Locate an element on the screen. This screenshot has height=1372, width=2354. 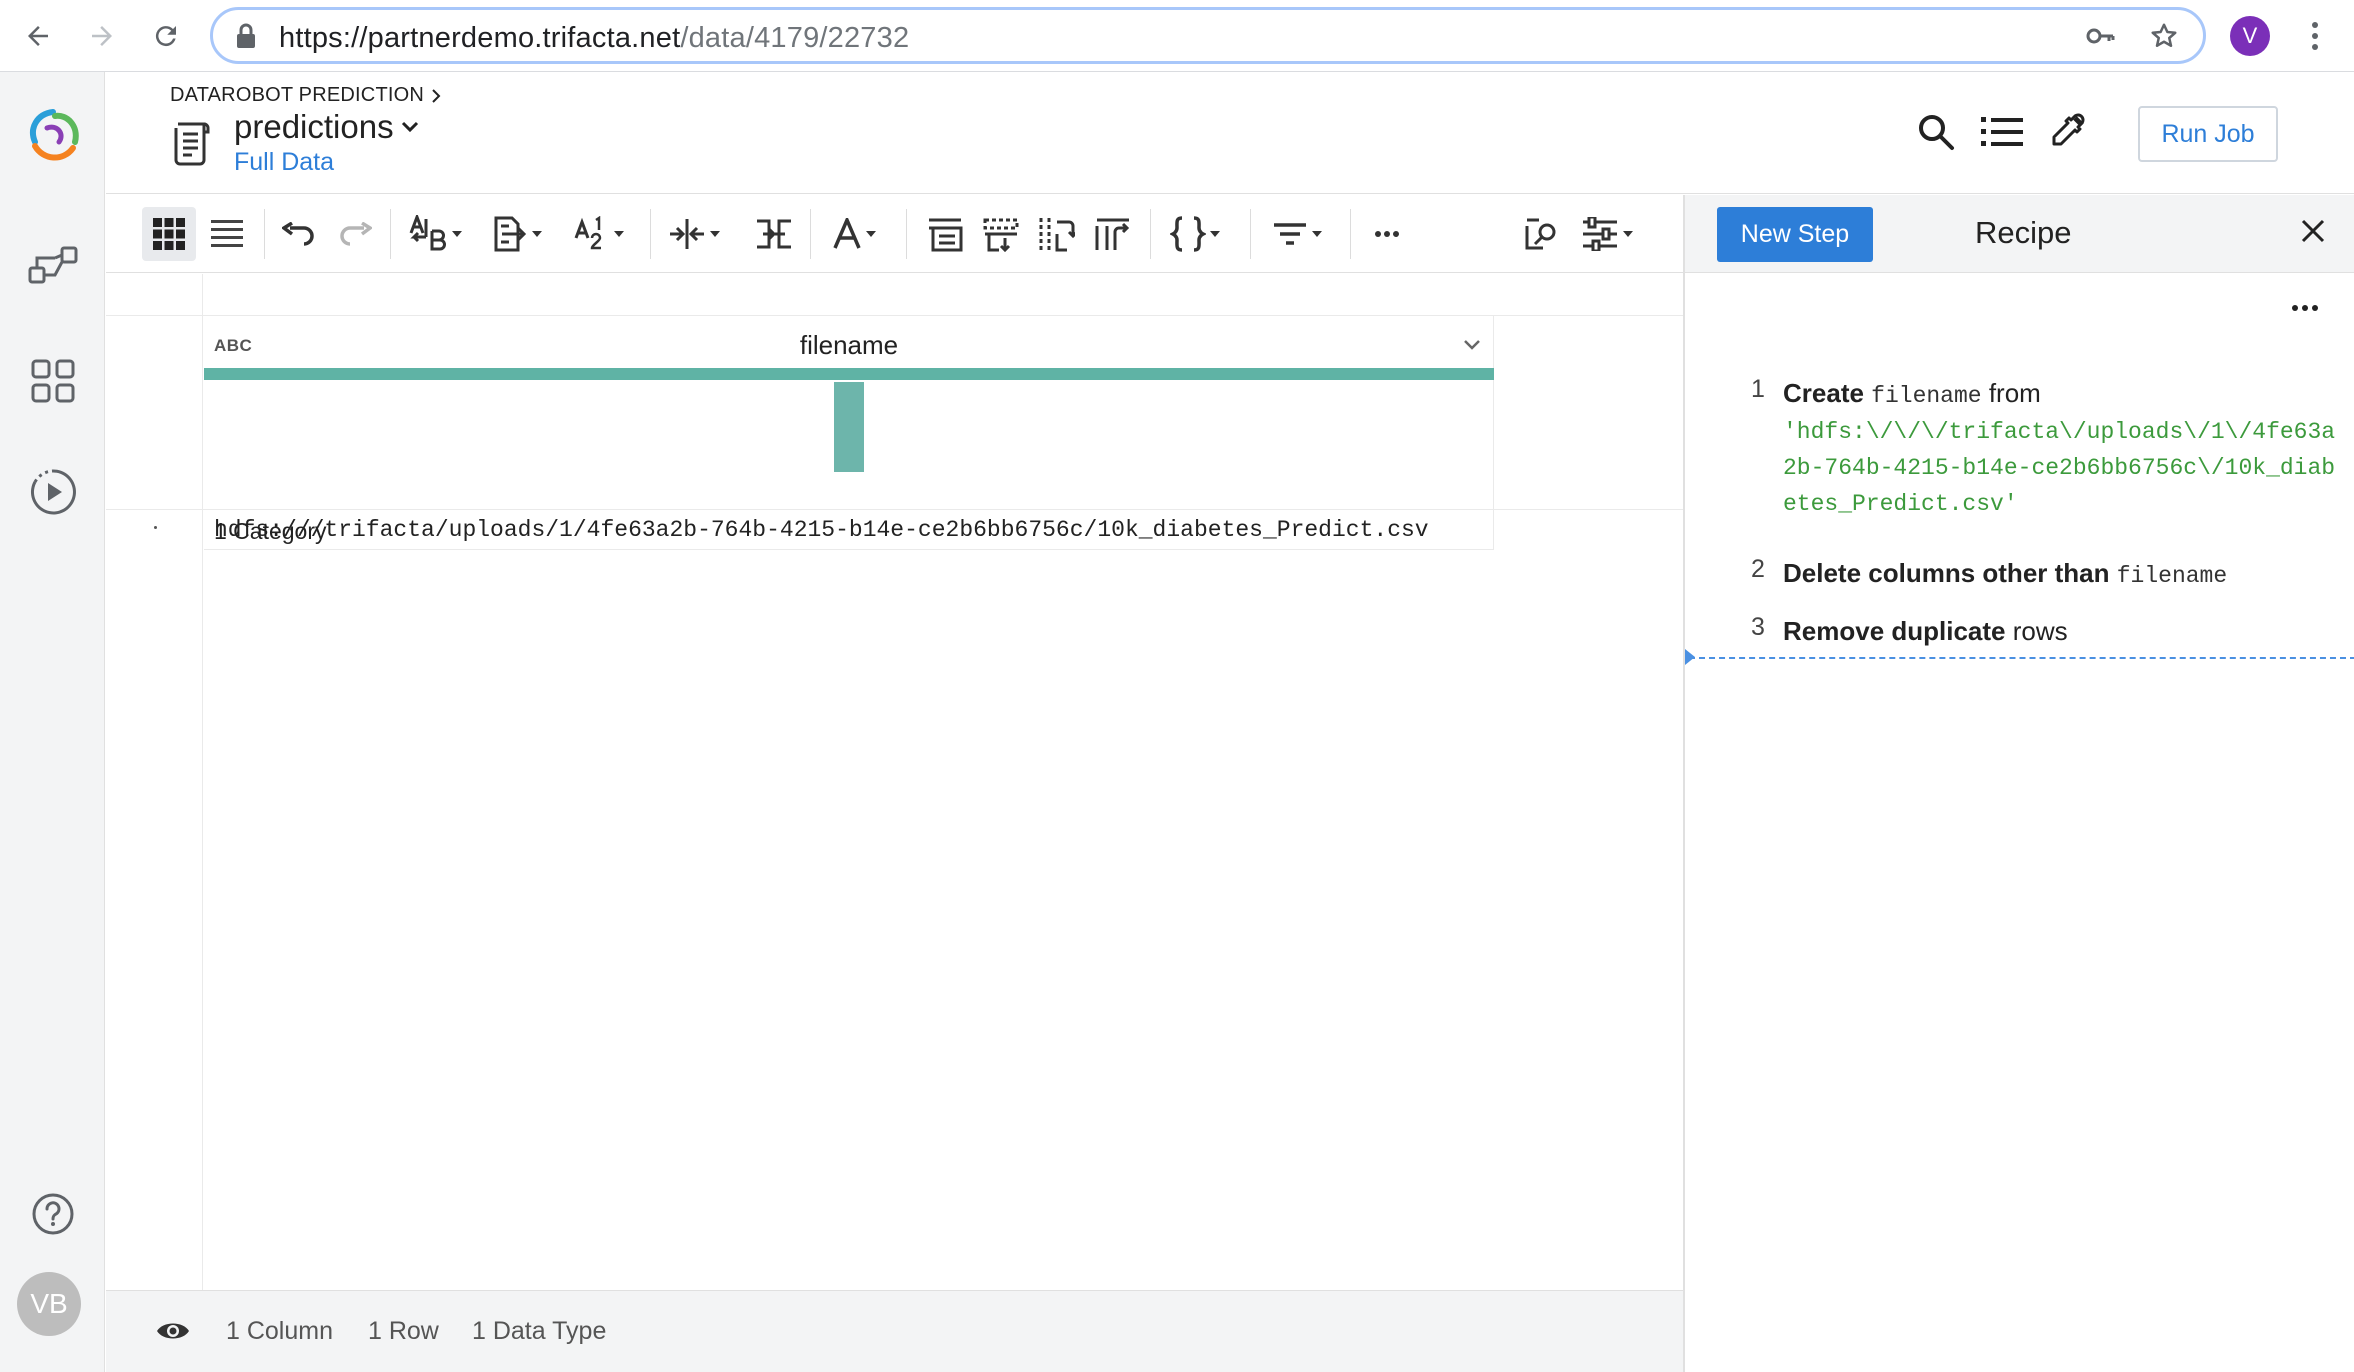
undo-button is located at coordinates (299, 234).